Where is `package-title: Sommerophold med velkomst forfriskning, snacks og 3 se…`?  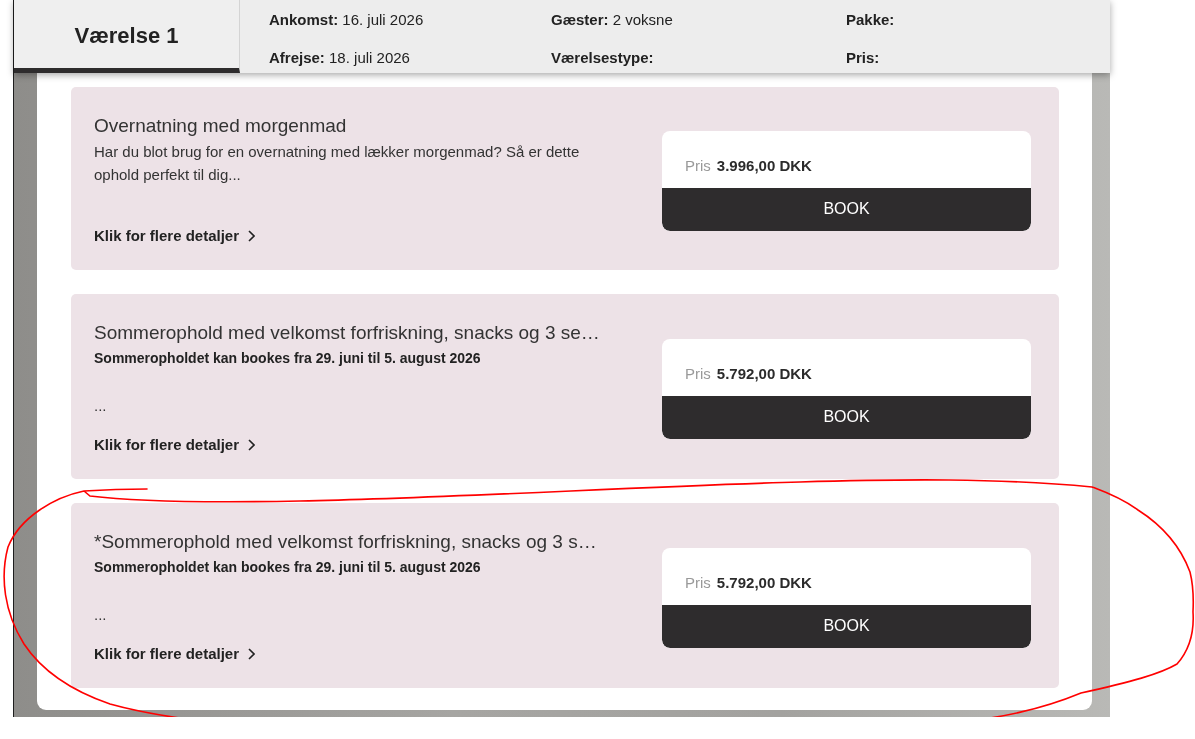 package-title: Sommerophold med velkomst forfriskning, snacks og 3 se… is located at coordinates (347, 333).